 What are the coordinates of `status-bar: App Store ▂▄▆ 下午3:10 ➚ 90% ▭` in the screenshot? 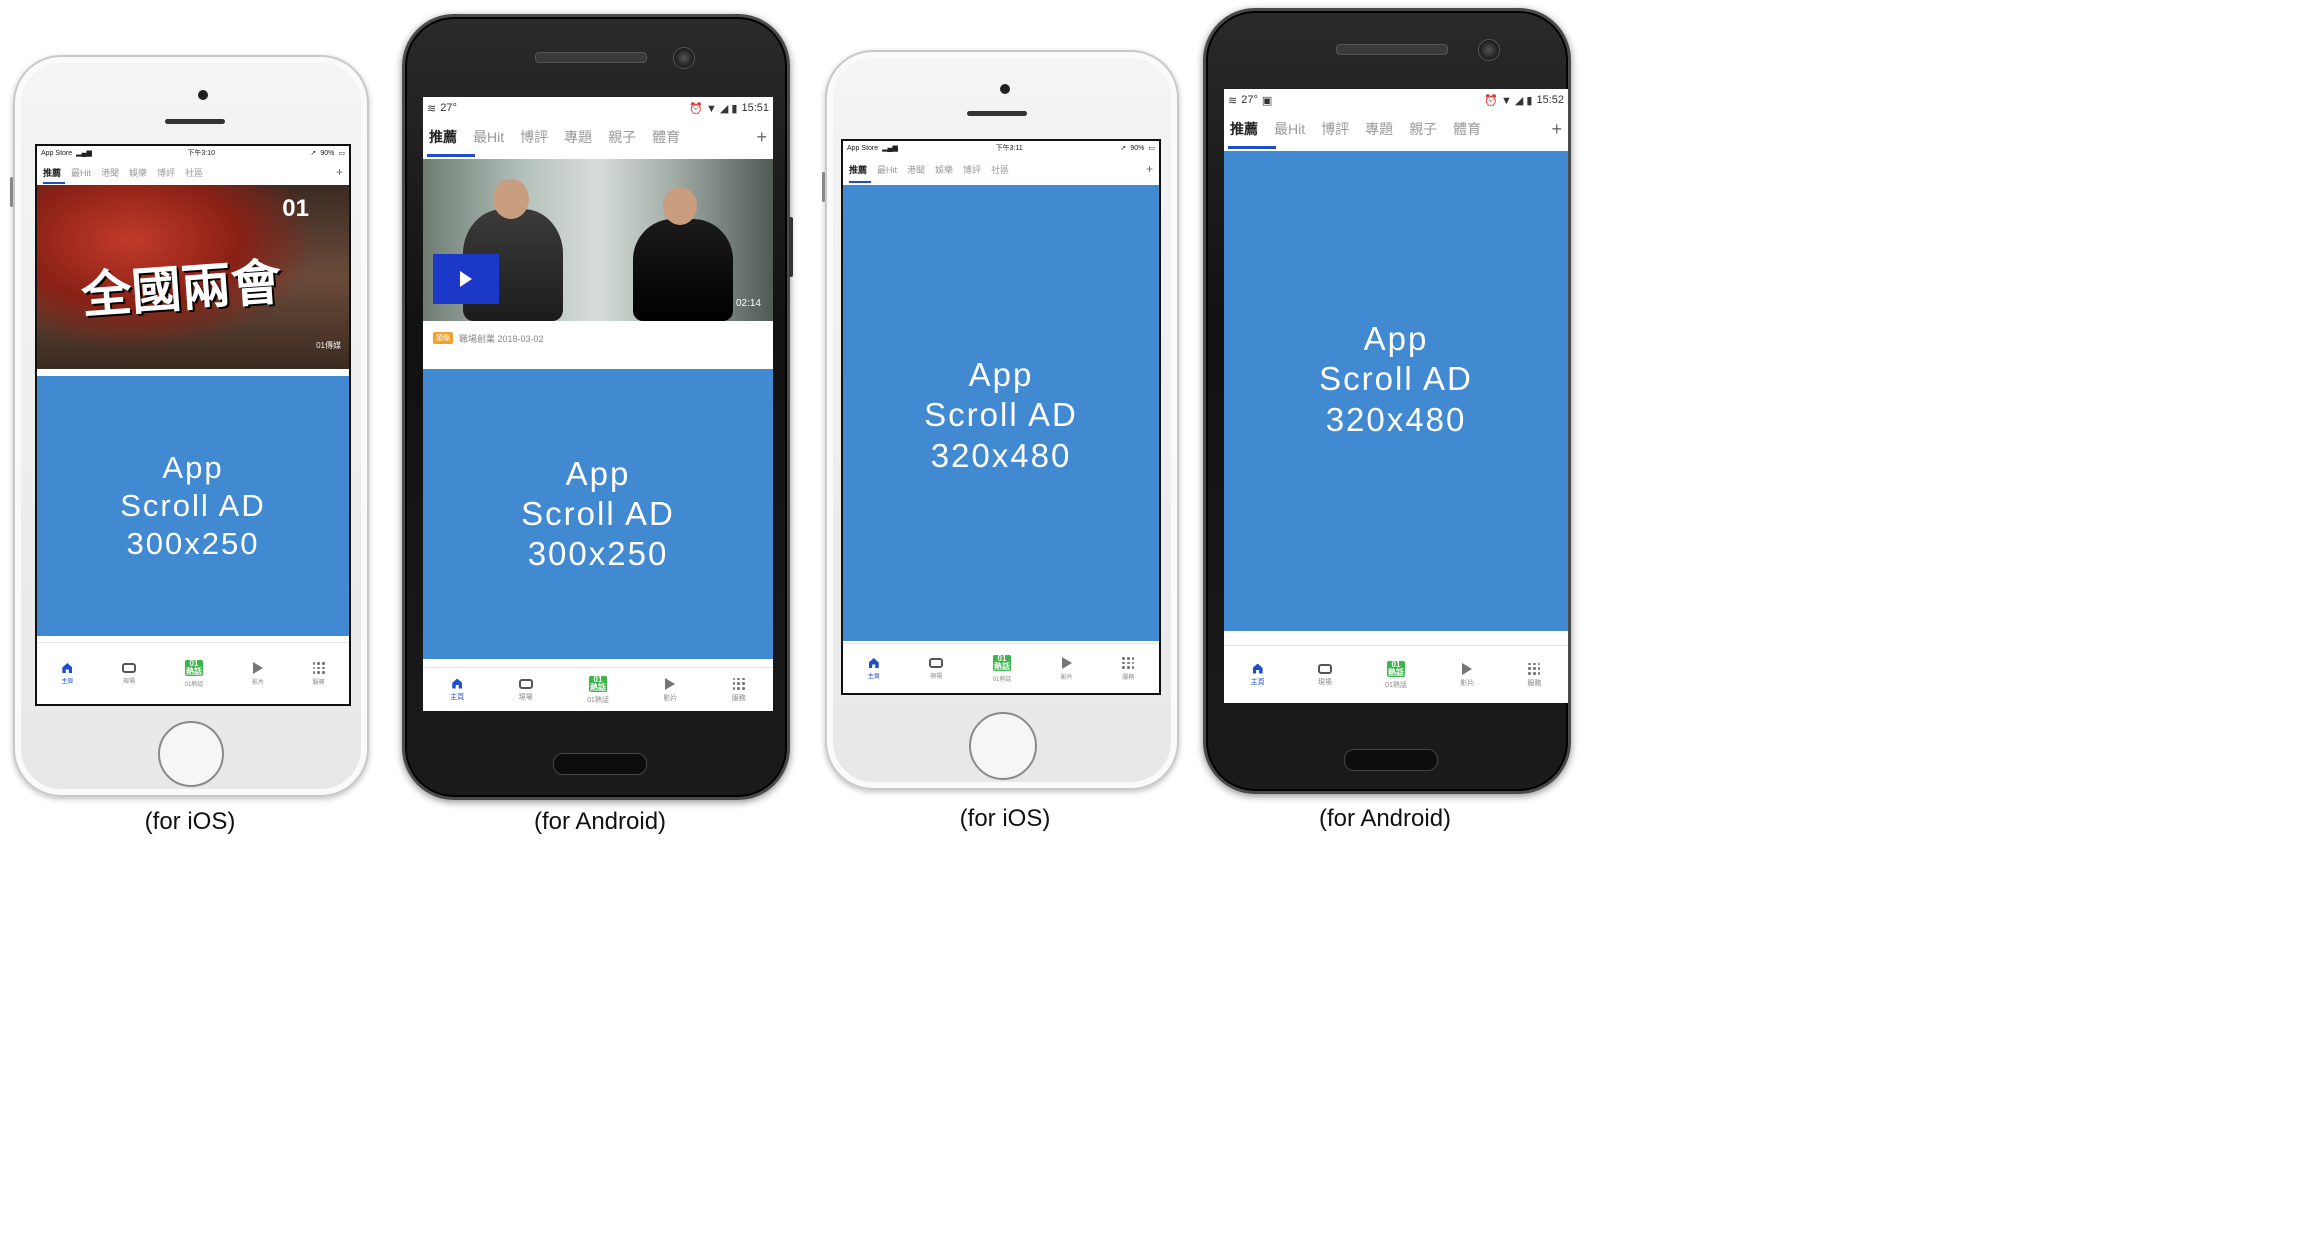 It's located at (193, 153).